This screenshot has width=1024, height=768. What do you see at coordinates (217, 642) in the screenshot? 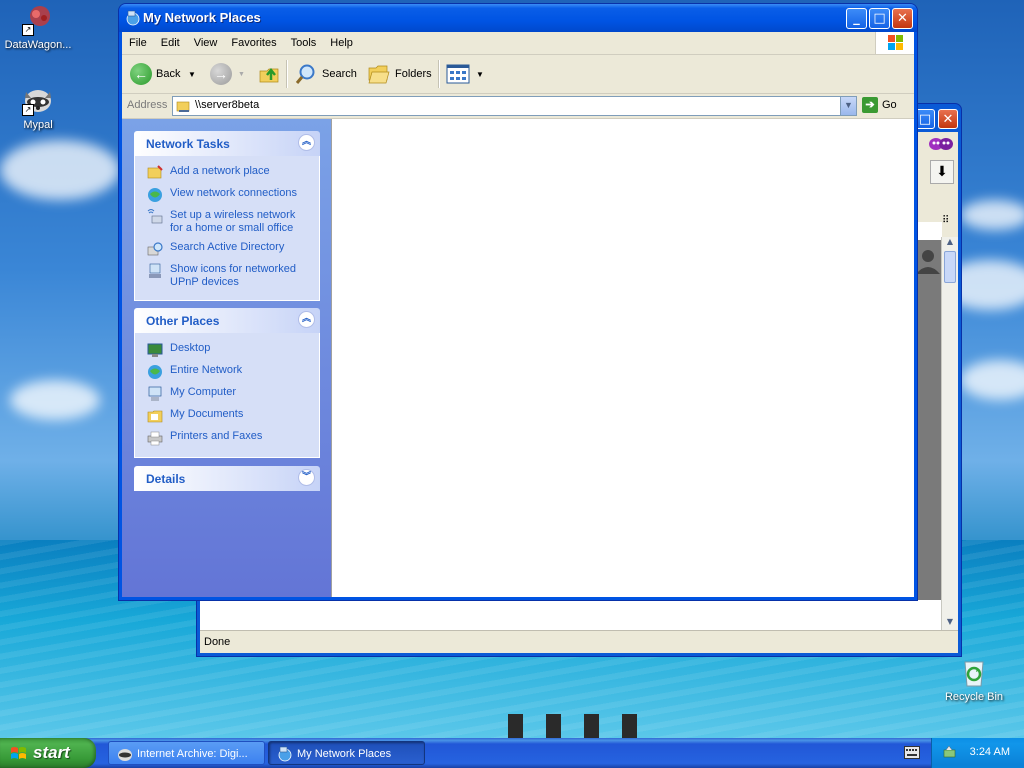
I see `status-text: Done` at bounding box center [217, 642].